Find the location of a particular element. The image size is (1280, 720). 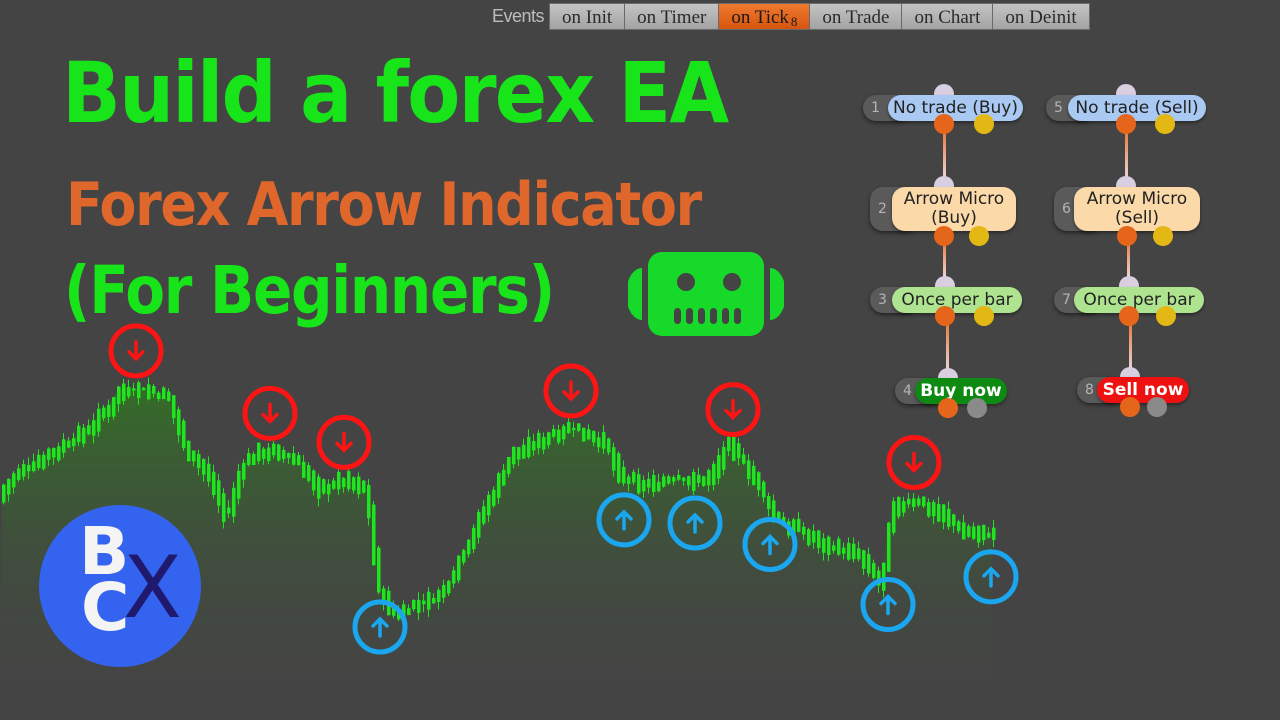

node-label: Arrow Micro (Sell) is located at coordinates (1137, 209).